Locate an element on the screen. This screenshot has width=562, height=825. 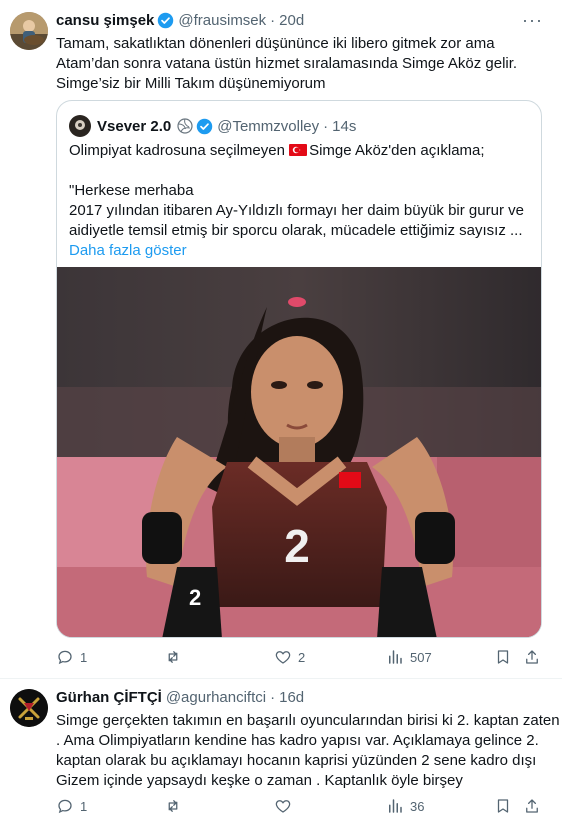
views-button: 507 is located at coordinates (409, 657).